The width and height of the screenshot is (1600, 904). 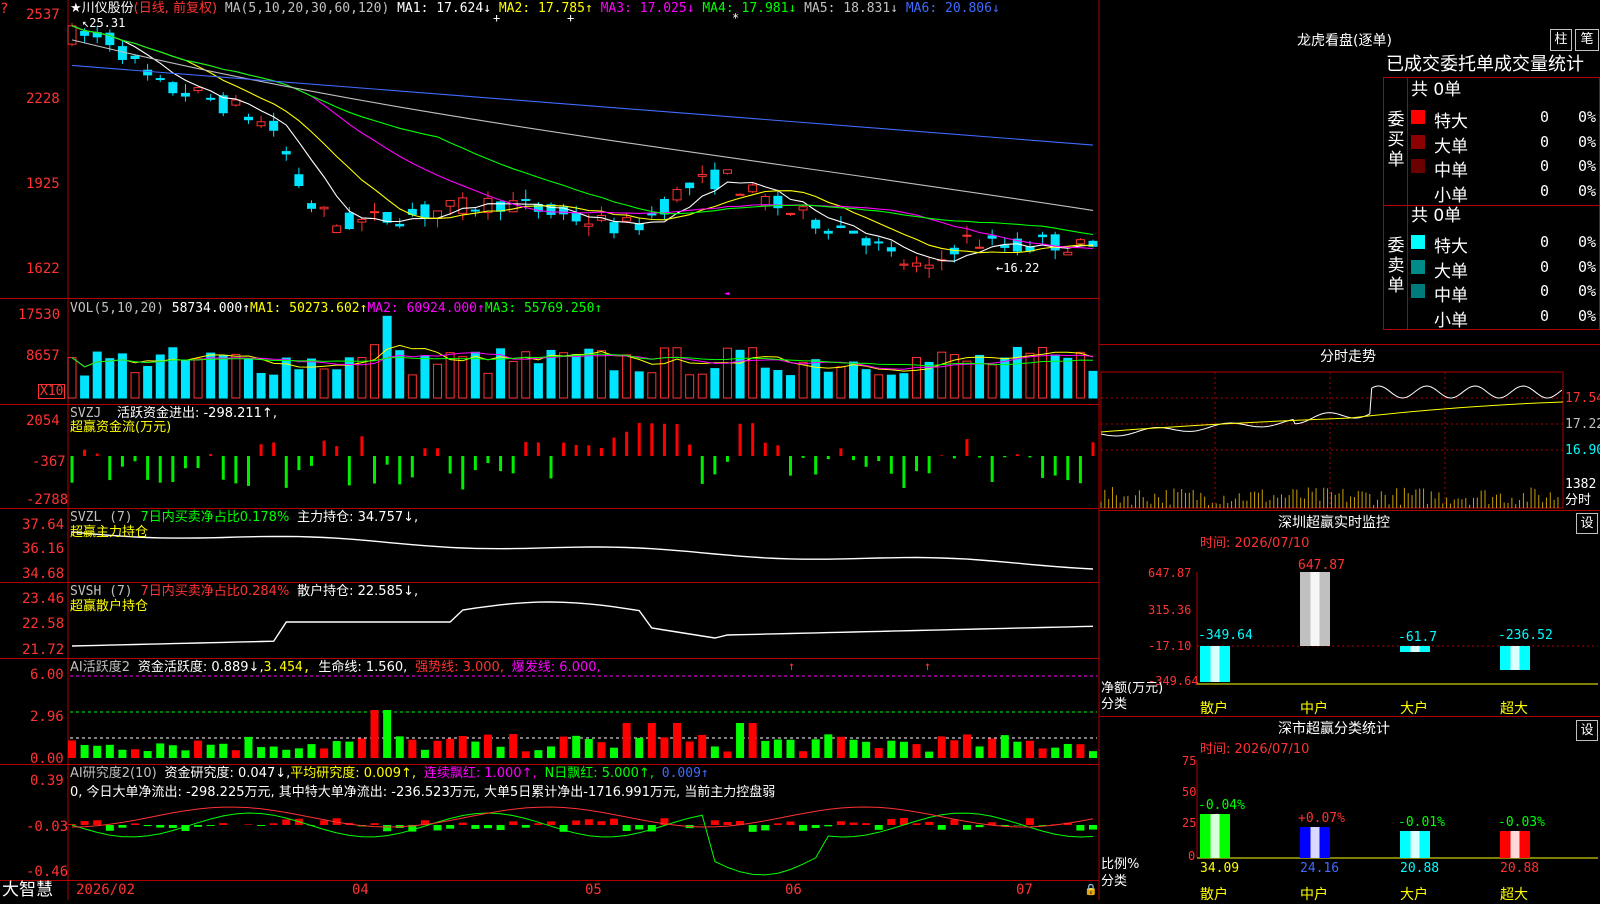 I want to click on sz-monitor-settings-button: 设, so click(x=1587, y=523).